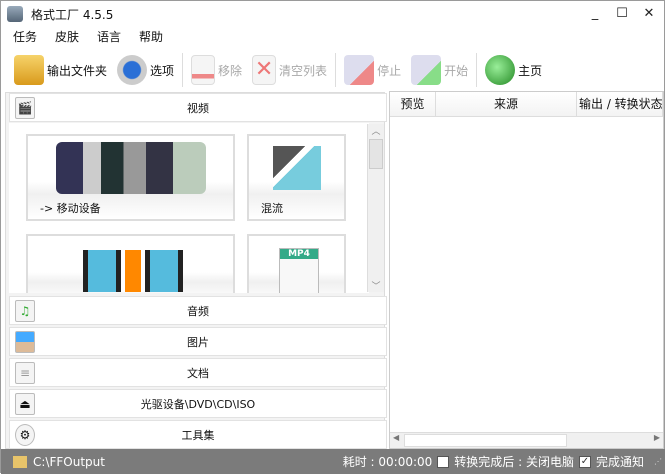 The height and width of the screenshot is (474, 665). Describe the element at coordinates (413, 104) in the screenshot. I see `column-preview: 预览` at that location.